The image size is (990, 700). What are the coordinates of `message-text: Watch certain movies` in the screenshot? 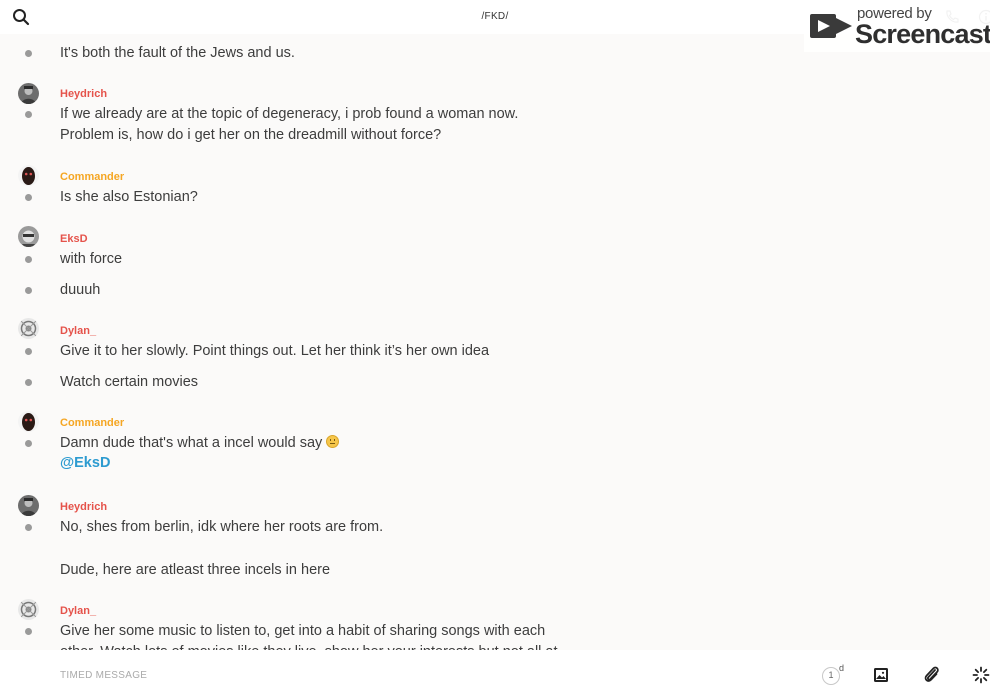 It's located at (129, 382).